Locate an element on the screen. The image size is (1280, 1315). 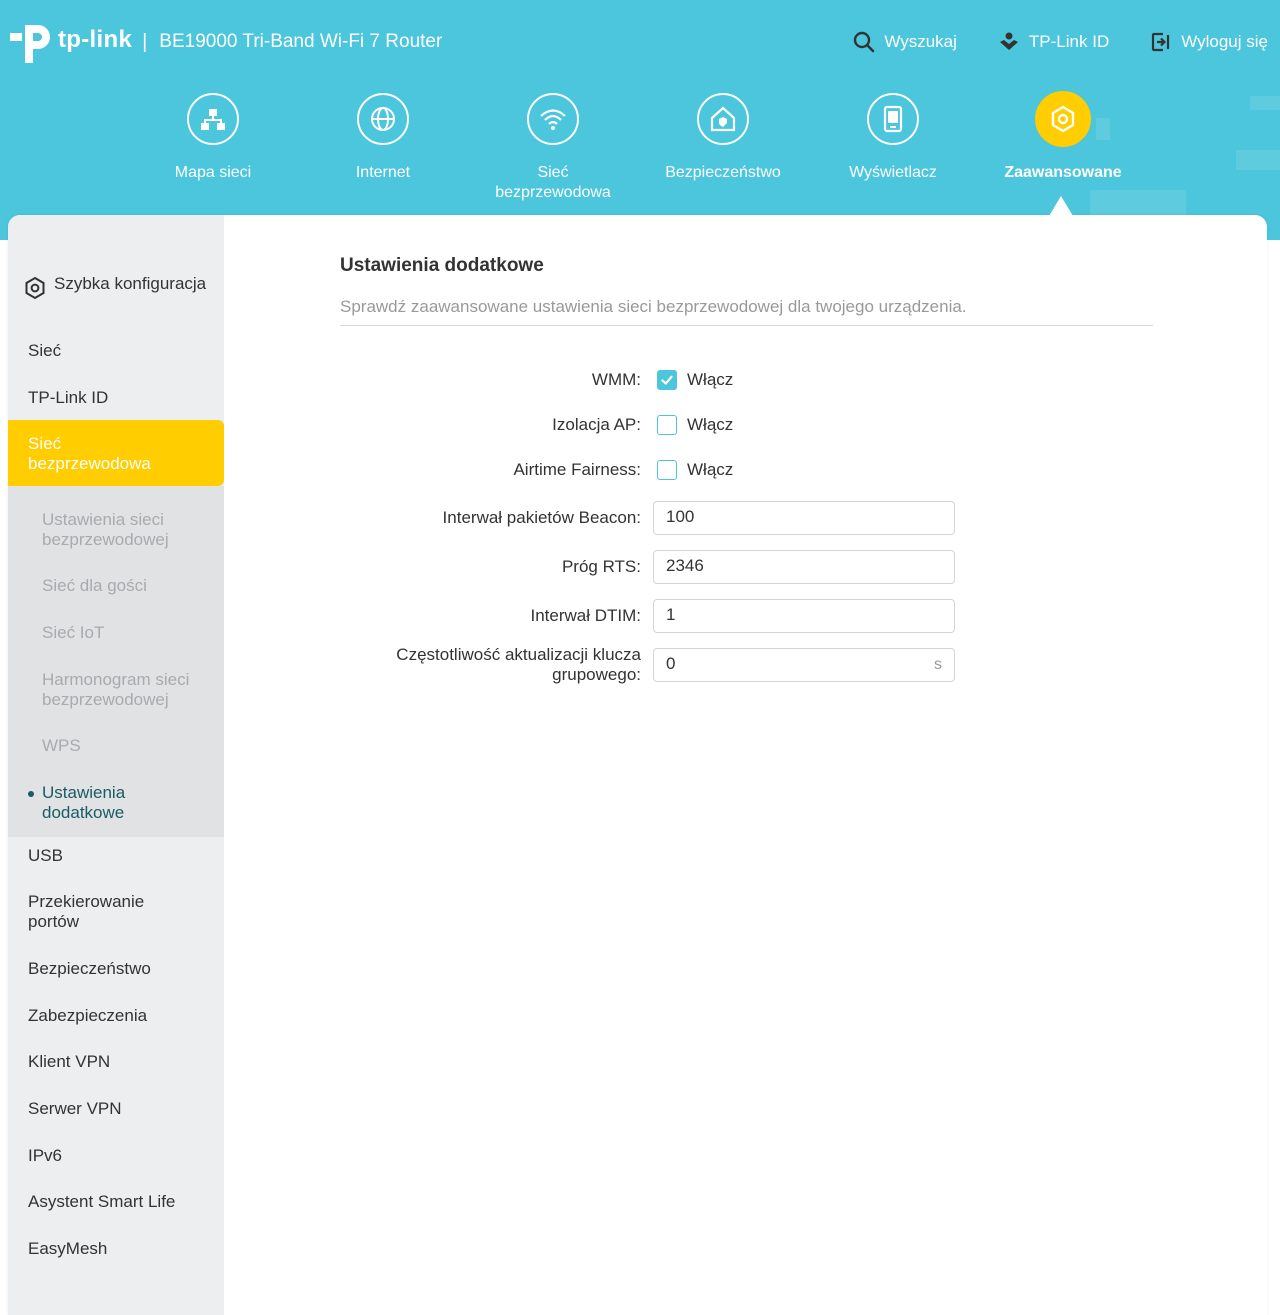
submenu-item-wireless-settings: Ustawienia sieci bezprzewodowej is located at coordinates (108, 530).